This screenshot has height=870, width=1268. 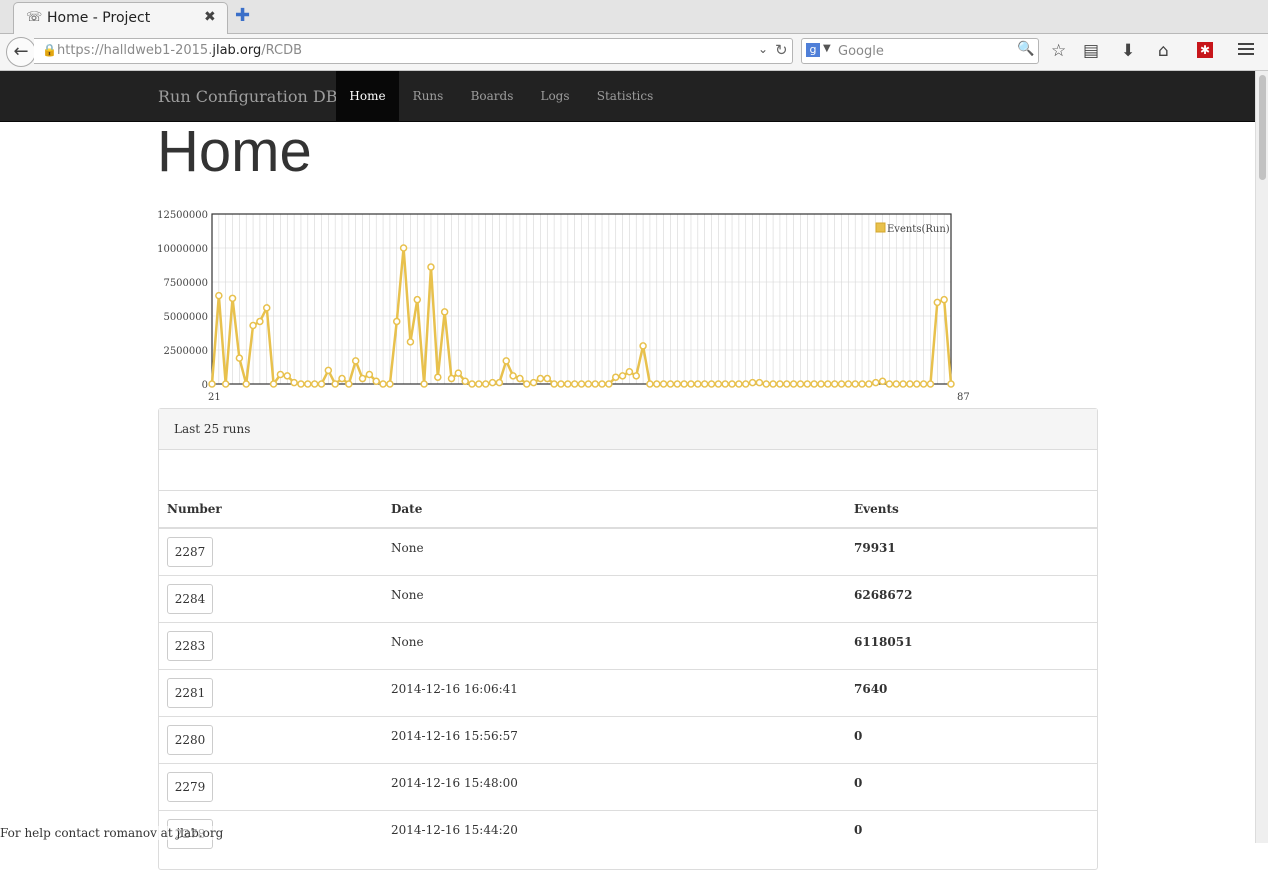 I want to click on run-date: 2014-12-16 15:48:00, so click(x=454, y=783).